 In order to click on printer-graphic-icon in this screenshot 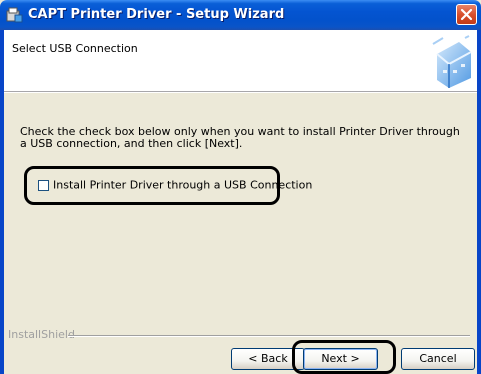, I will do `click(451, 62)`.